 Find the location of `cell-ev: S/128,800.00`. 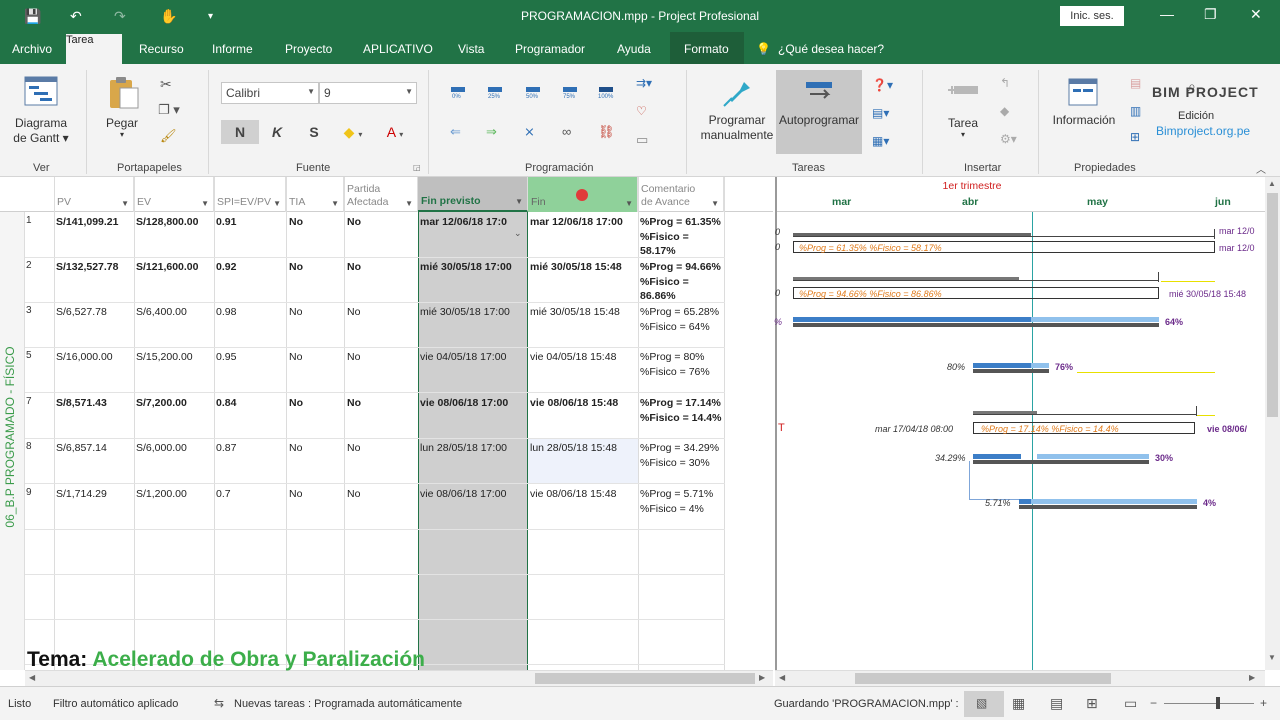

cell-ev: S/128,800.00 is located at coordinates (175, 222).